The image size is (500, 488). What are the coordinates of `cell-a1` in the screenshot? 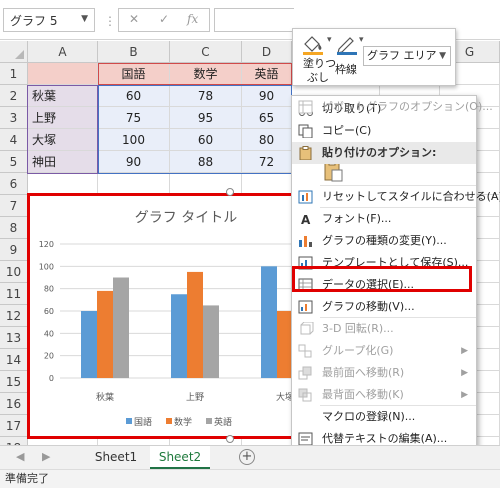 It's located at (63, 74).